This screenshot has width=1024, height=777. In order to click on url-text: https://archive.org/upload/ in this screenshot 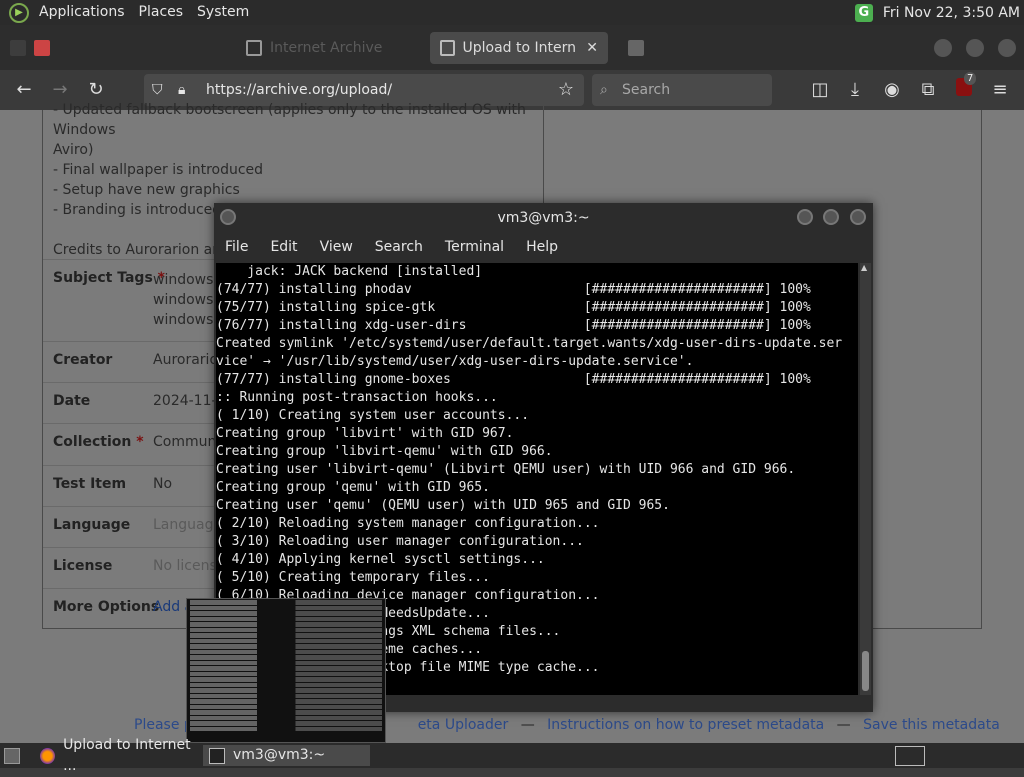, I will do `click(299, 90)`.